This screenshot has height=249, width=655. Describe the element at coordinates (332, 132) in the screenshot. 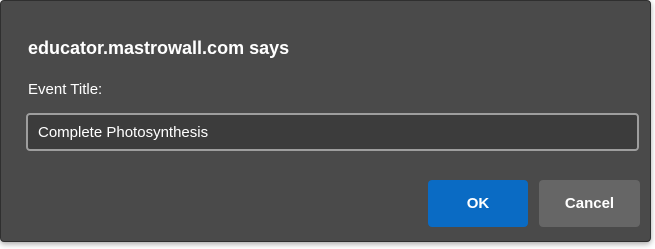

I see `event-title-input` at that location.